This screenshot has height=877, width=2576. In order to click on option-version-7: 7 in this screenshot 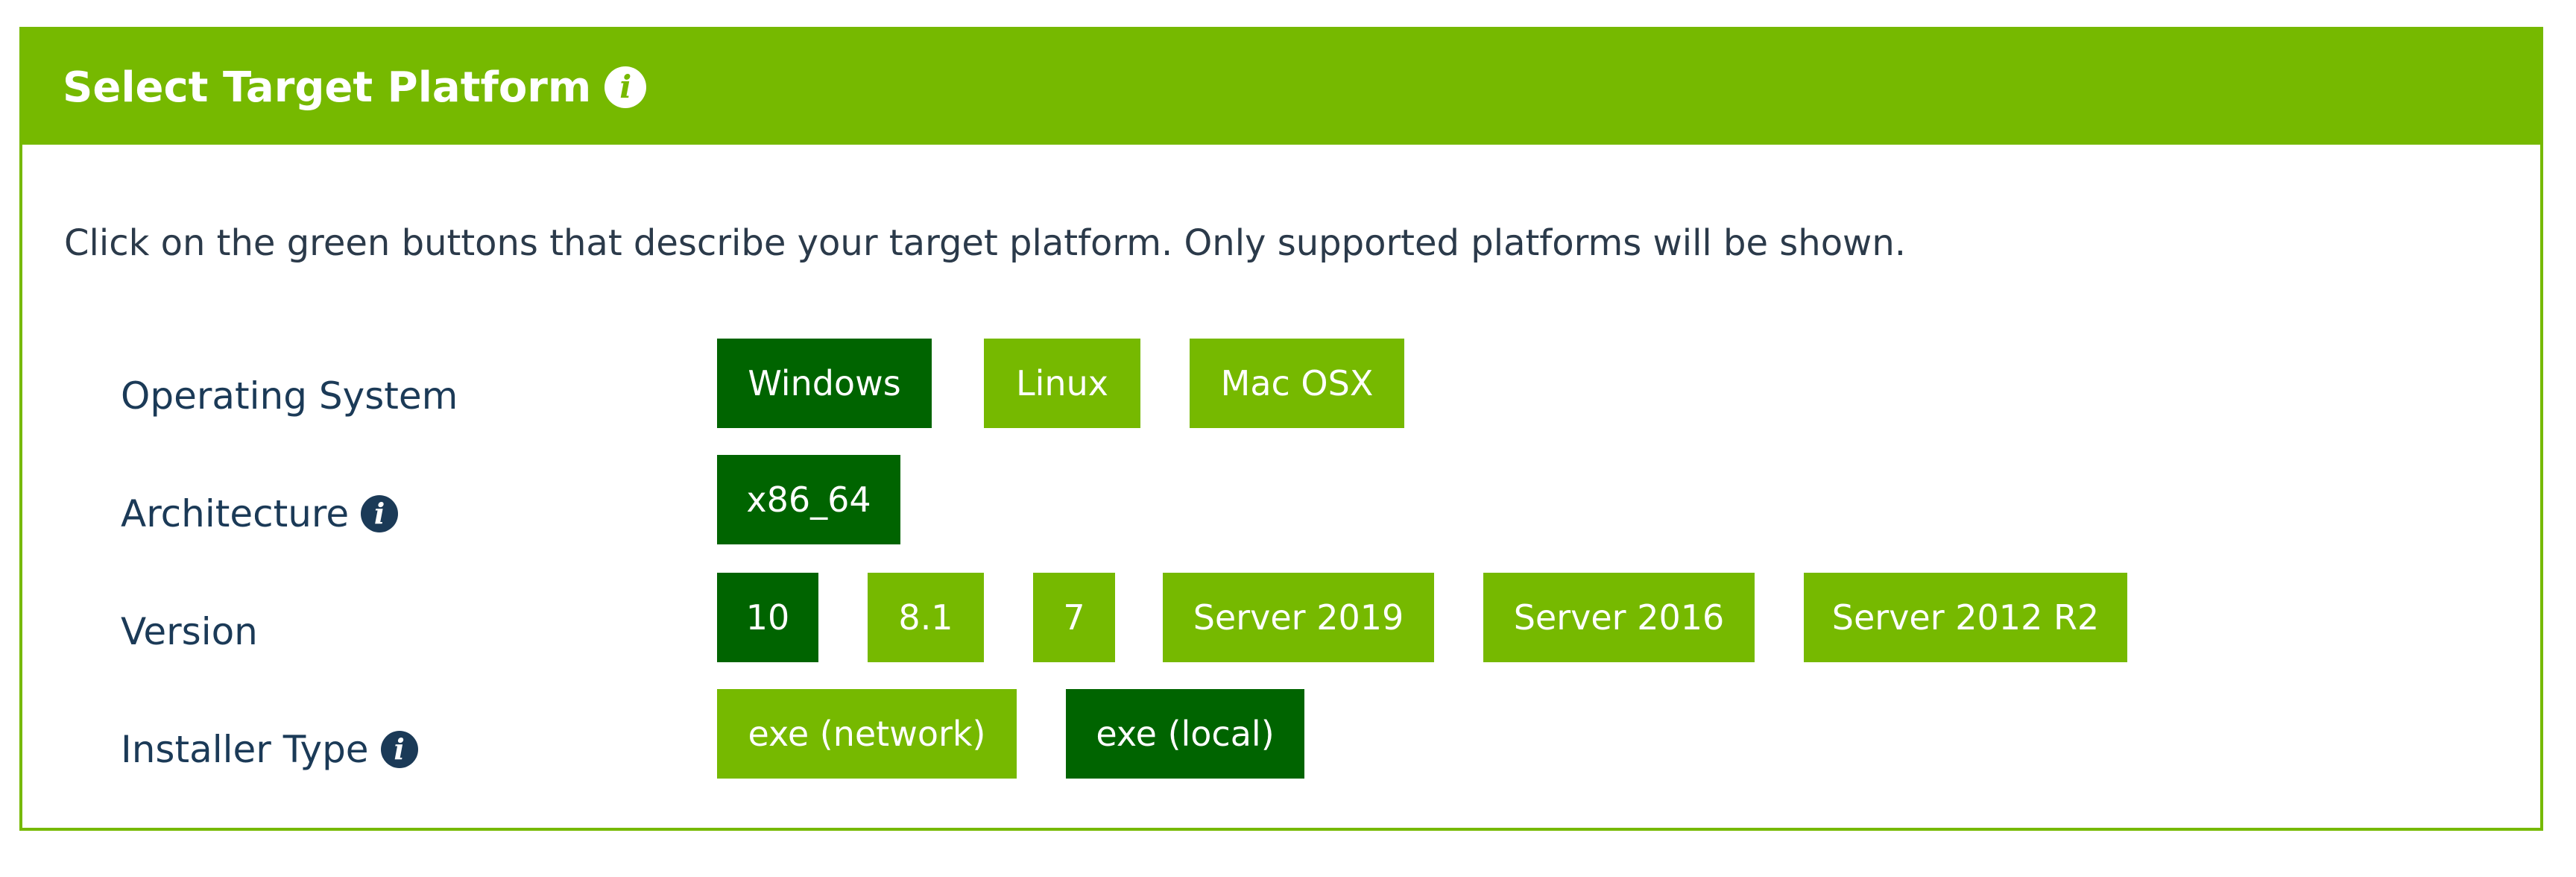, I will do `click(1074, 617)`.